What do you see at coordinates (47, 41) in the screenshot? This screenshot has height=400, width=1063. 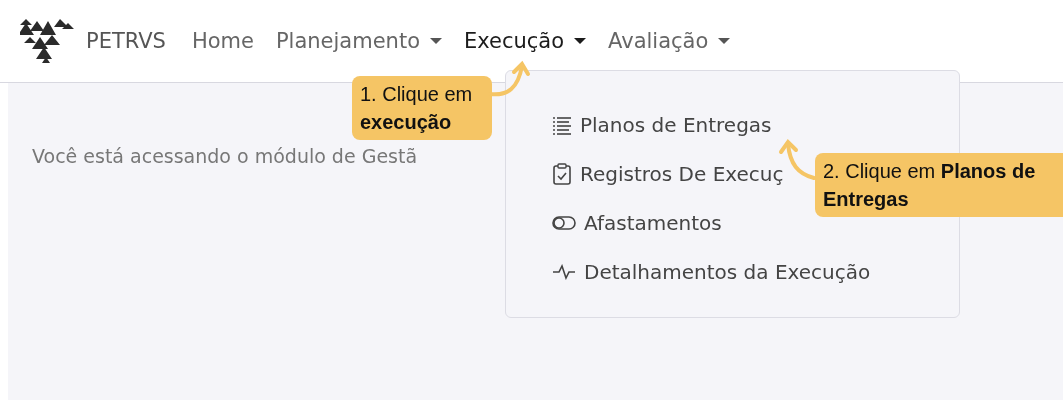 I see `logo-icon` at bounding box center [47, 41].